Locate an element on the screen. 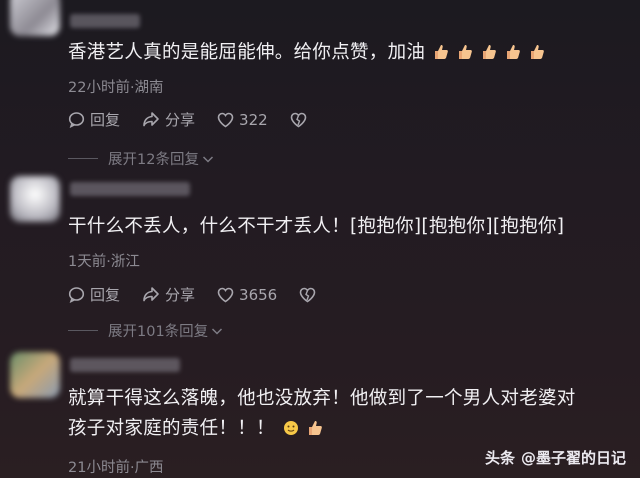 The height and width of the screenshot is (478, 640). comment-meta: 1天前·浙江 is located at coordinates (104, 262).